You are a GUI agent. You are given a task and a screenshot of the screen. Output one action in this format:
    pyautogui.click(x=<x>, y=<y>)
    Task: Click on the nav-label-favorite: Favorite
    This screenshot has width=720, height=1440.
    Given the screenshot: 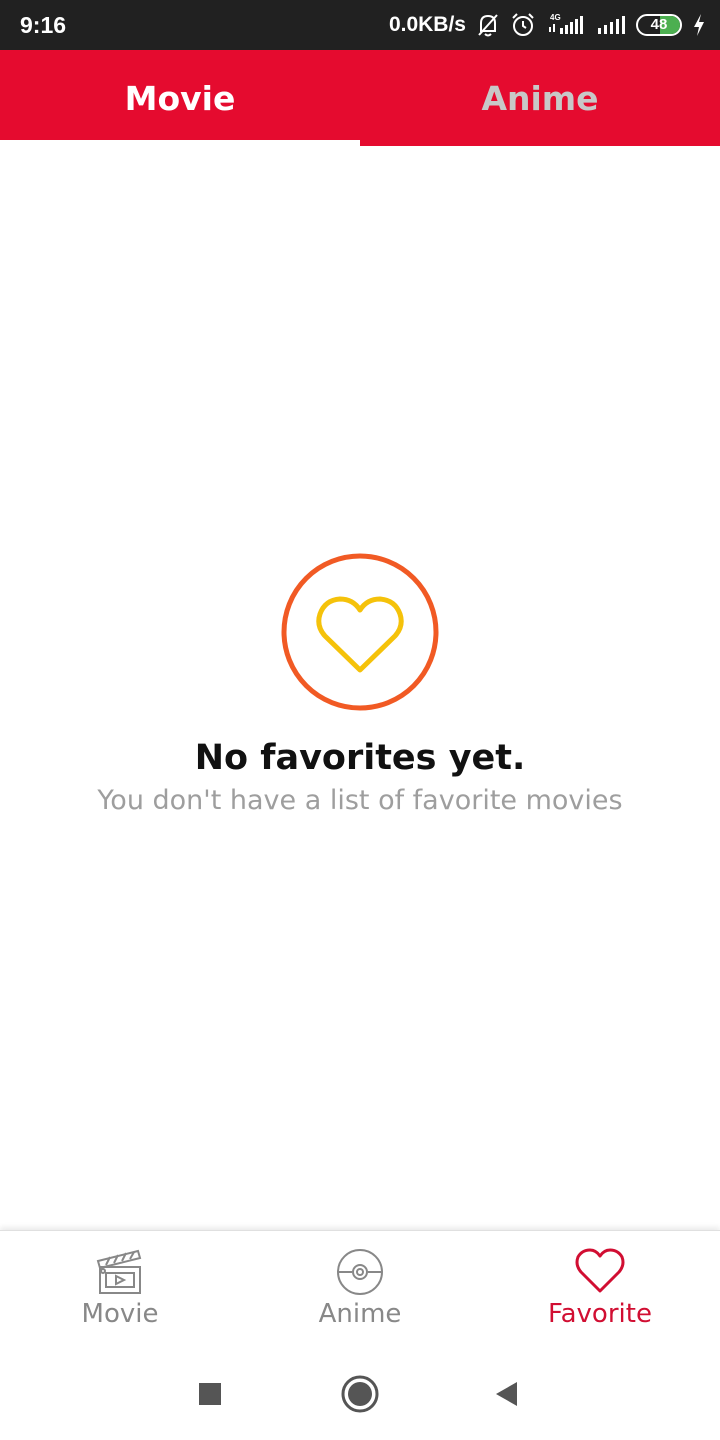 What is the action you would take?
    pyautogui.click(x=600, y=1314)
    